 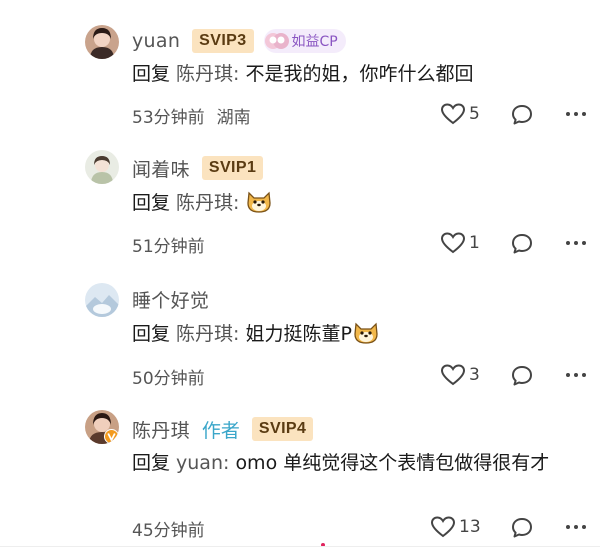 What do you see at coordinates (474, 243) in the screenshot?
I see `like-count: 1` at bounding box center [474, 243].